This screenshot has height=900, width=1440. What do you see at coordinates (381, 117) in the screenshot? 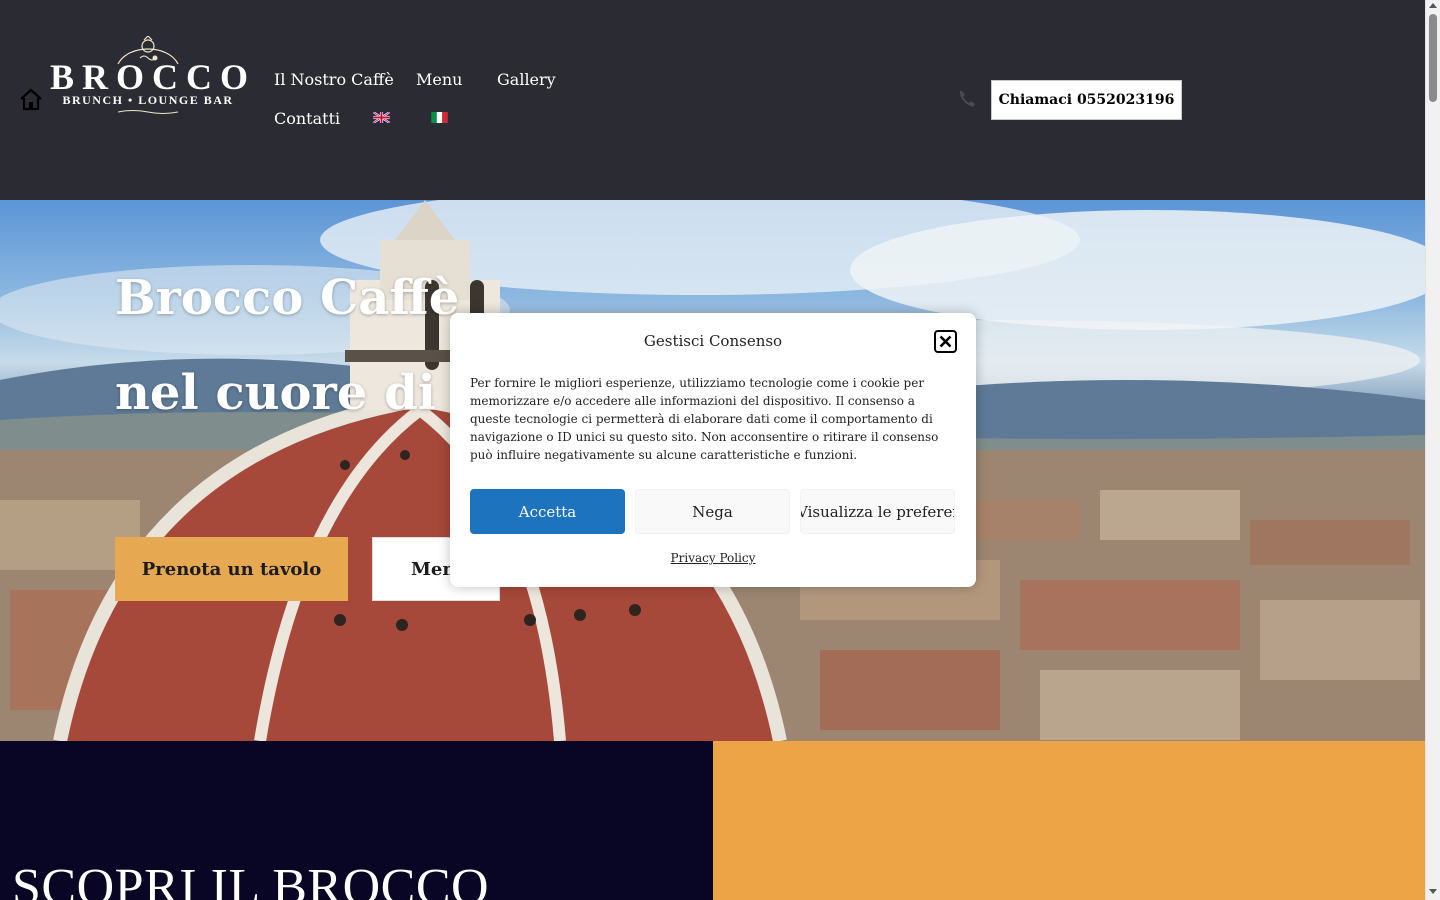
I see `uk-flag-icon` at bounding box center [381, 117].